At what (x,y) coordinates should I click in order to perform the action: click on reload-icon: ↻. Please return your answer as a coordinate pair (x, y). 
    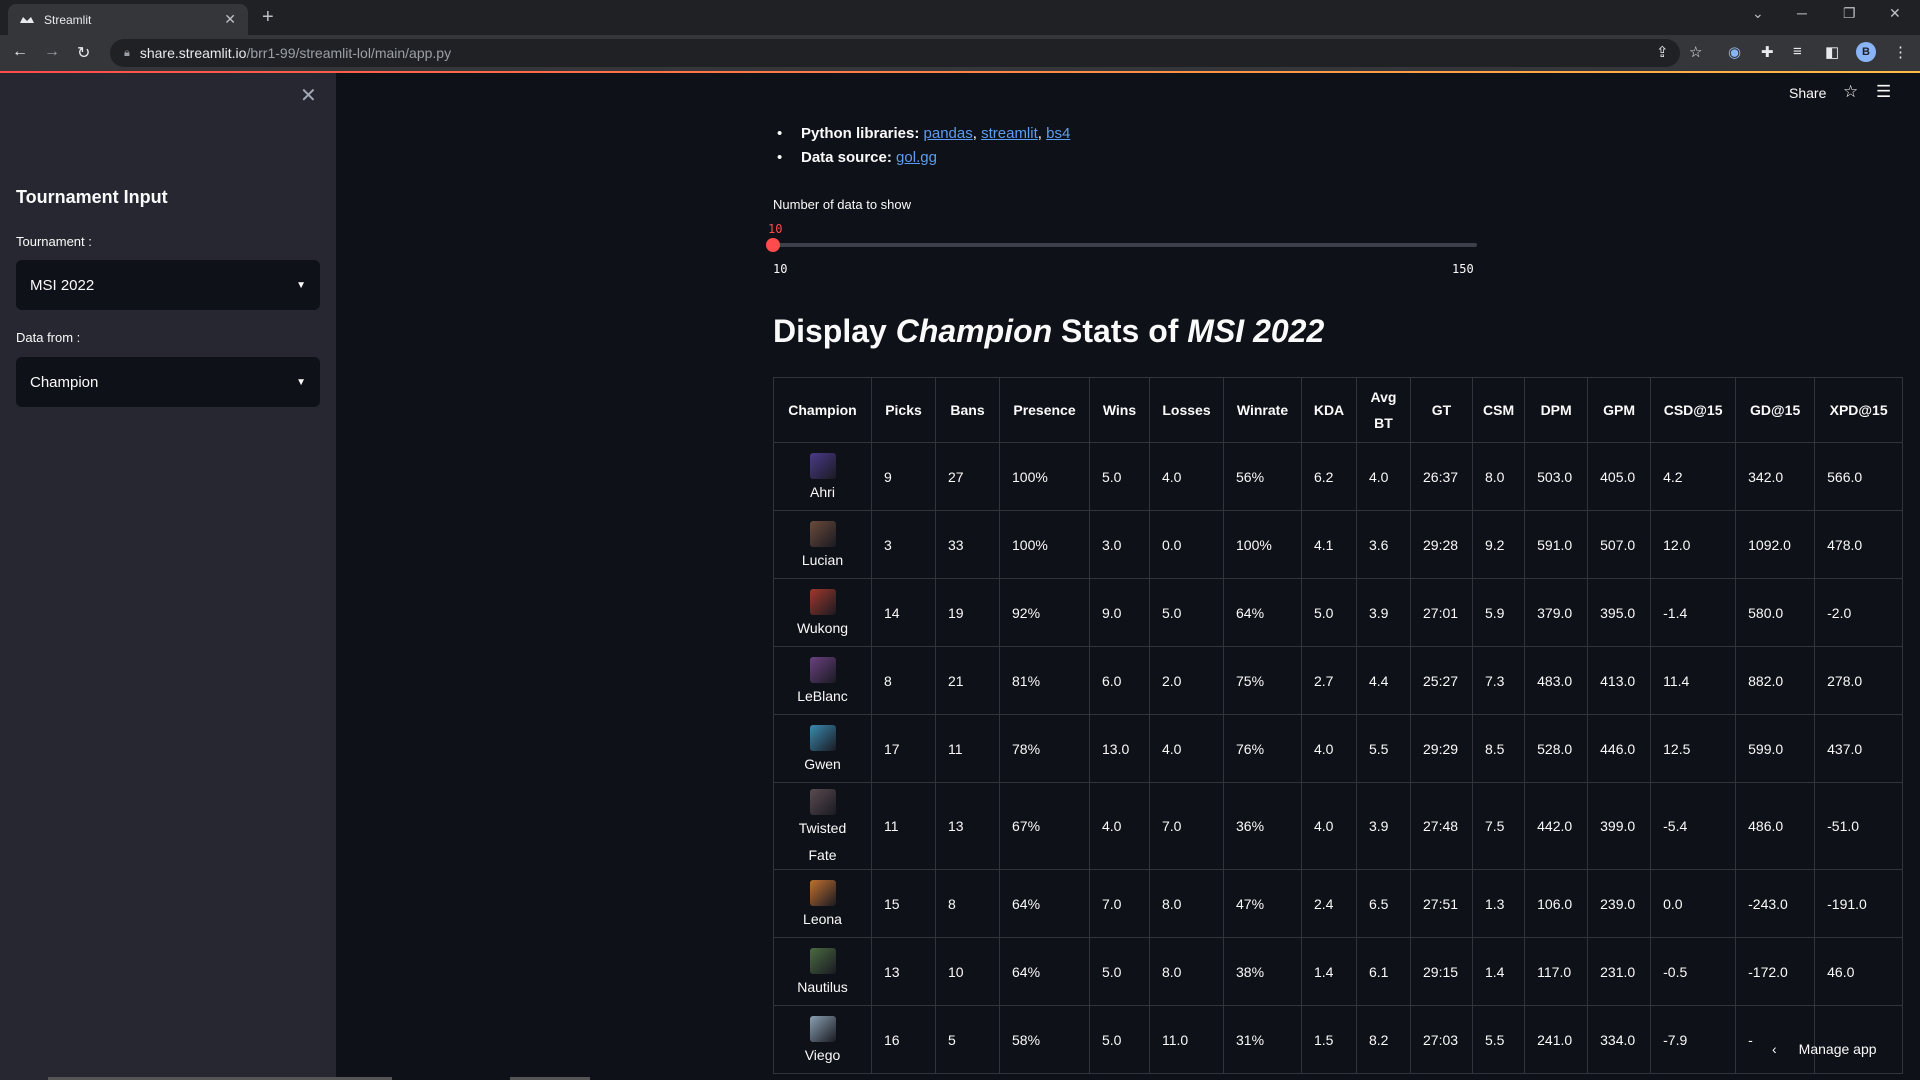
    Looking at the image, I should click on (83, 53).